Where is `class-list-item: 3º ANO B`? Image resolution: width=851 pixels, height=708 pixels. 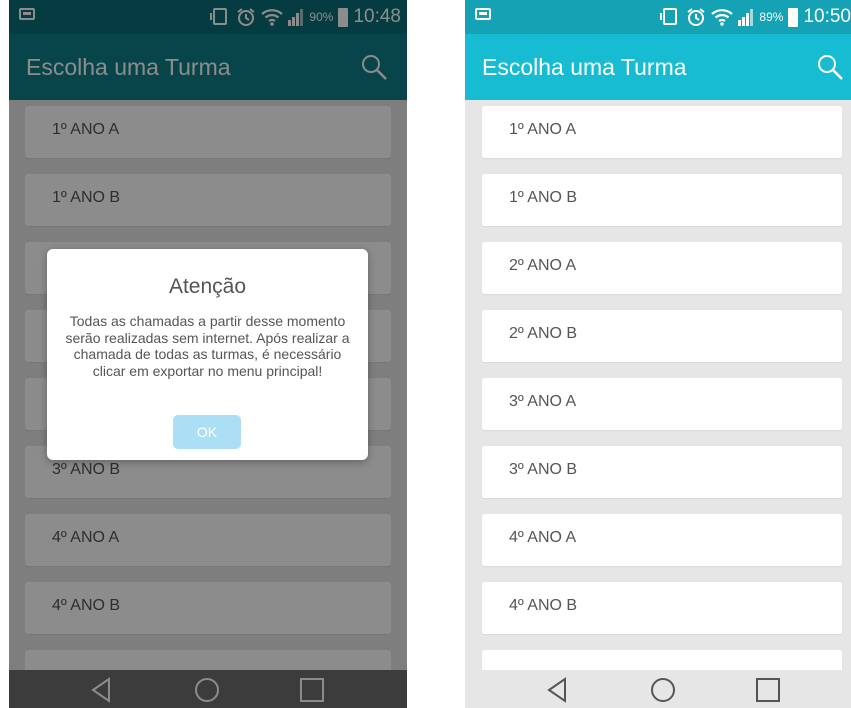 class-list-item: 3º ANO B is located at coordinates (662, 472).